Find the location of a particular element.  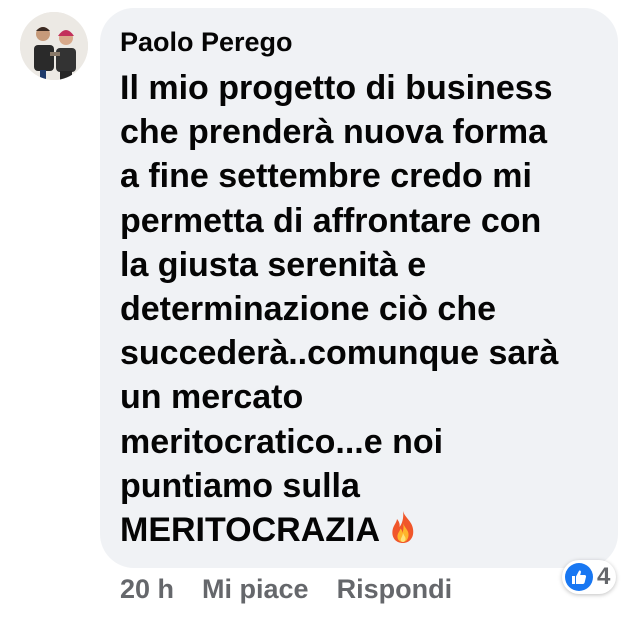

comment-line: succederà..comunque sarà is located at coordinates (339, 353).